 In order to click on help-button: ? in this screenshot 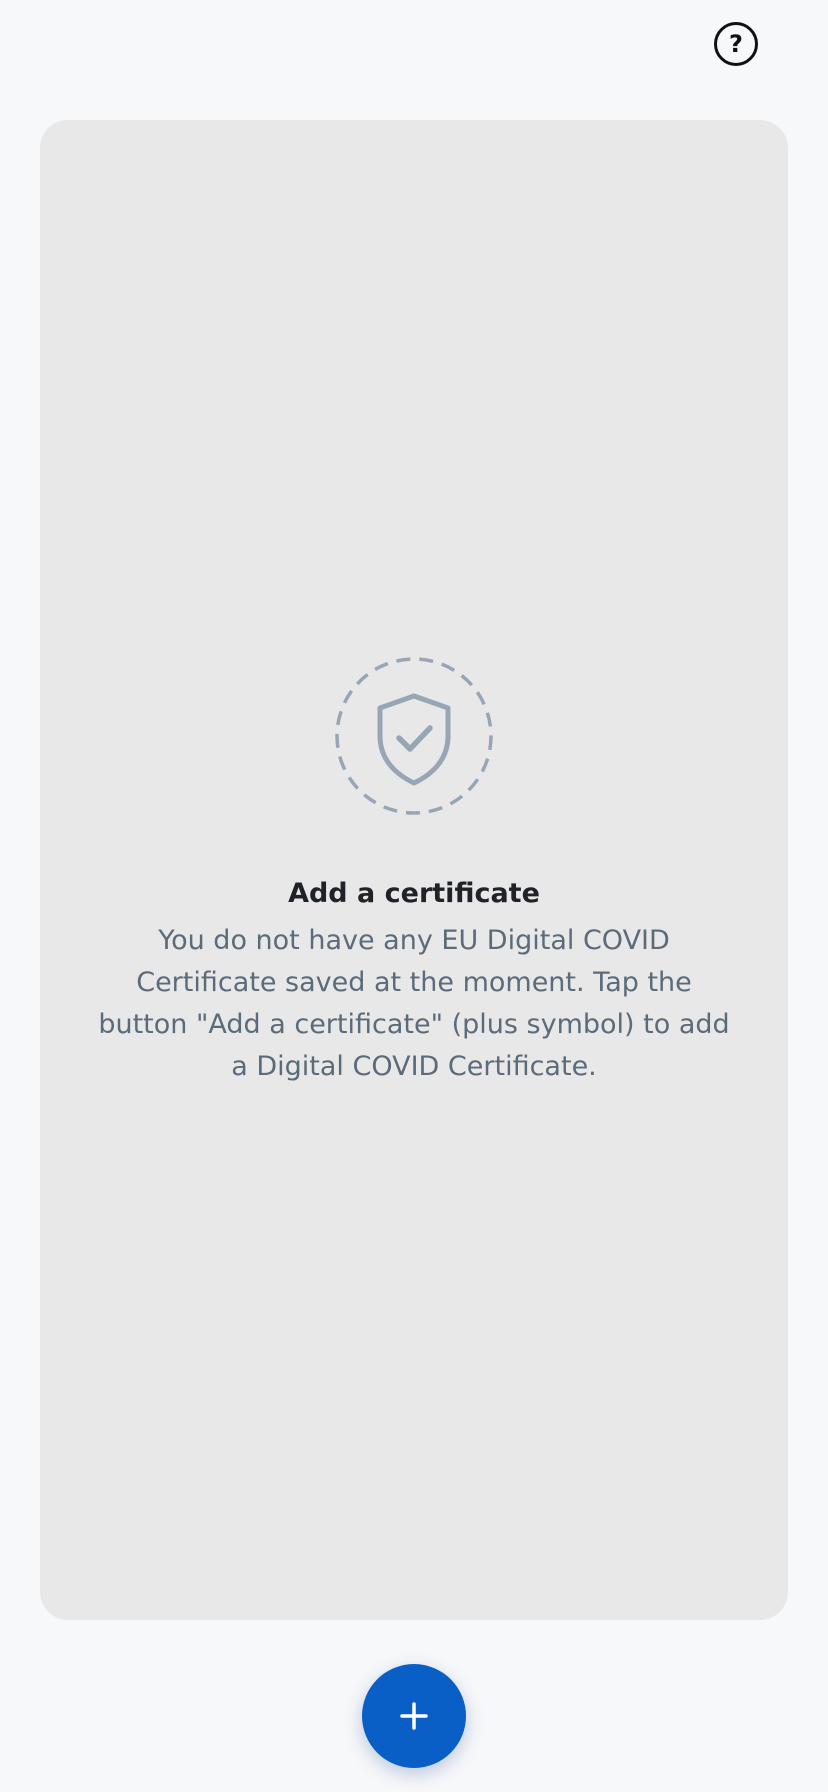, I will do `click(736, 44)`.